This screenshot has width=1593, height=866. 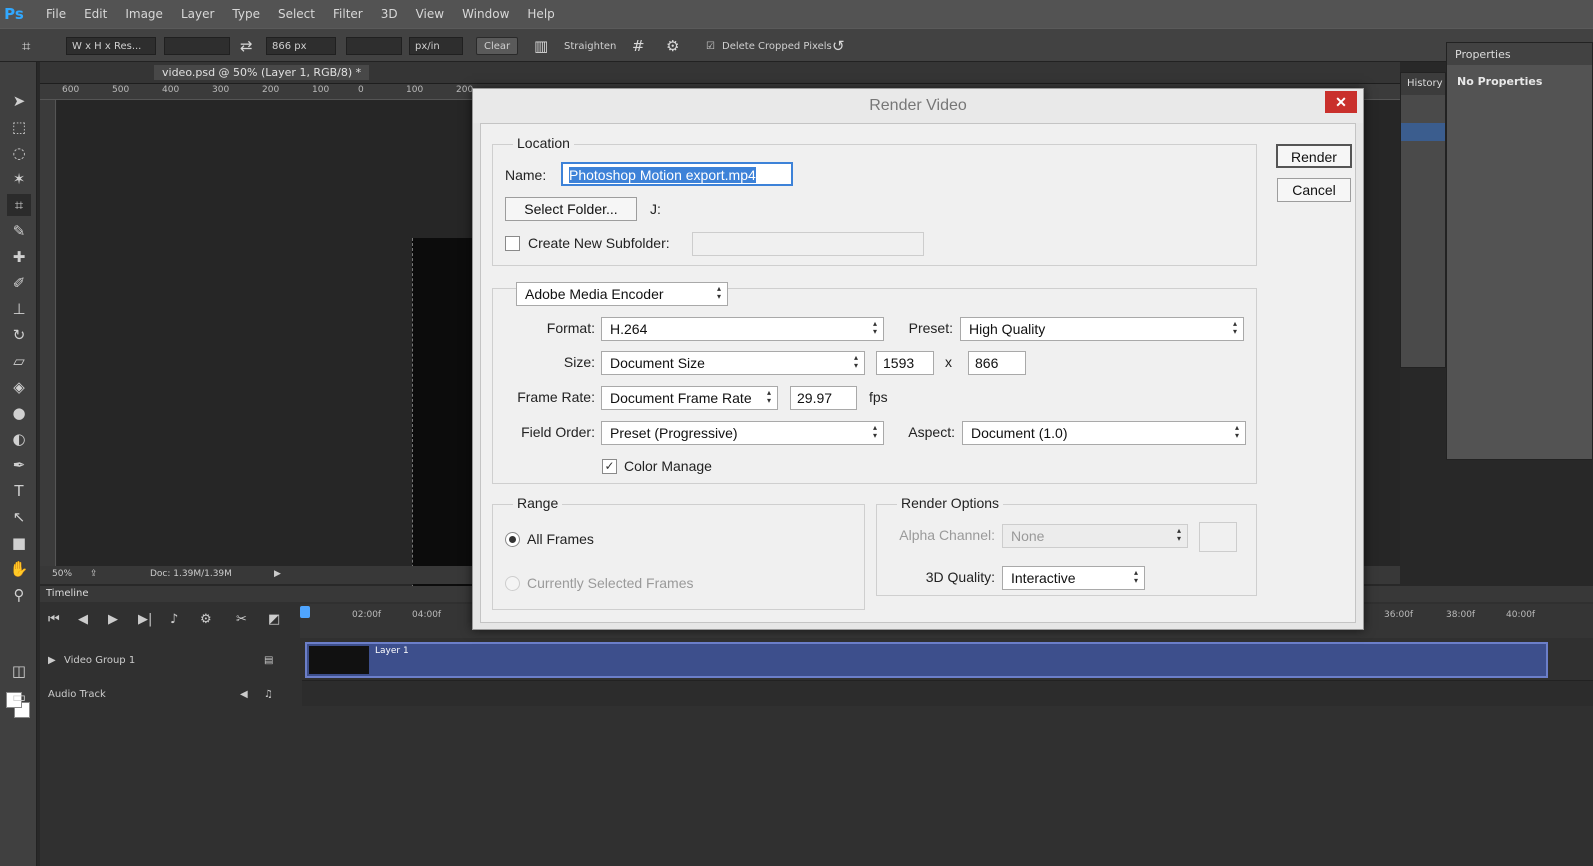 I want to click on overlay-grid-icon: #, so click(x=638, y=46).